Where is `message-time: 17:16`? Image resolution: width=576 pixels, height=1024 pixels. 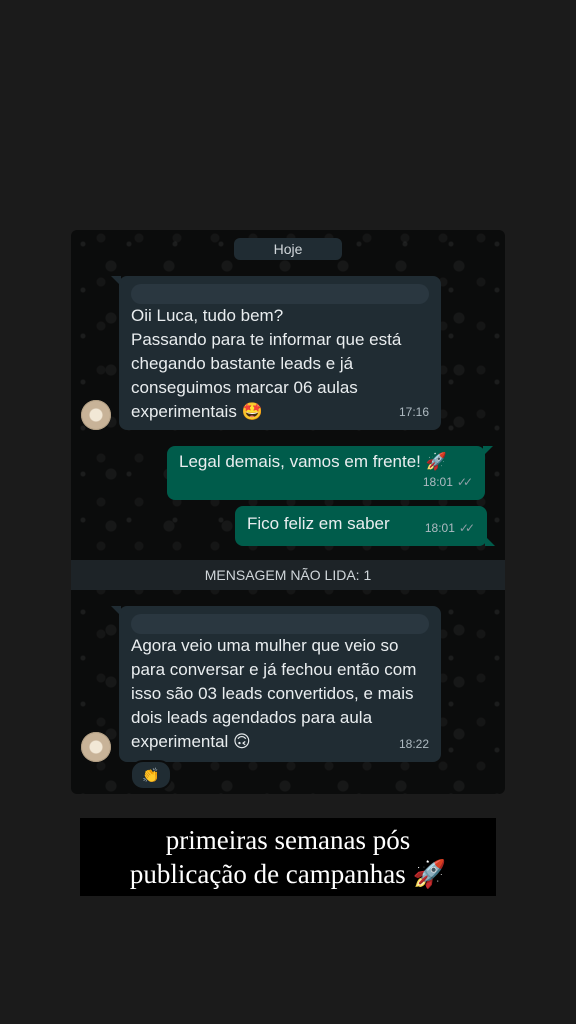 message-time: 17:16 is located at coordinates (413, 412).